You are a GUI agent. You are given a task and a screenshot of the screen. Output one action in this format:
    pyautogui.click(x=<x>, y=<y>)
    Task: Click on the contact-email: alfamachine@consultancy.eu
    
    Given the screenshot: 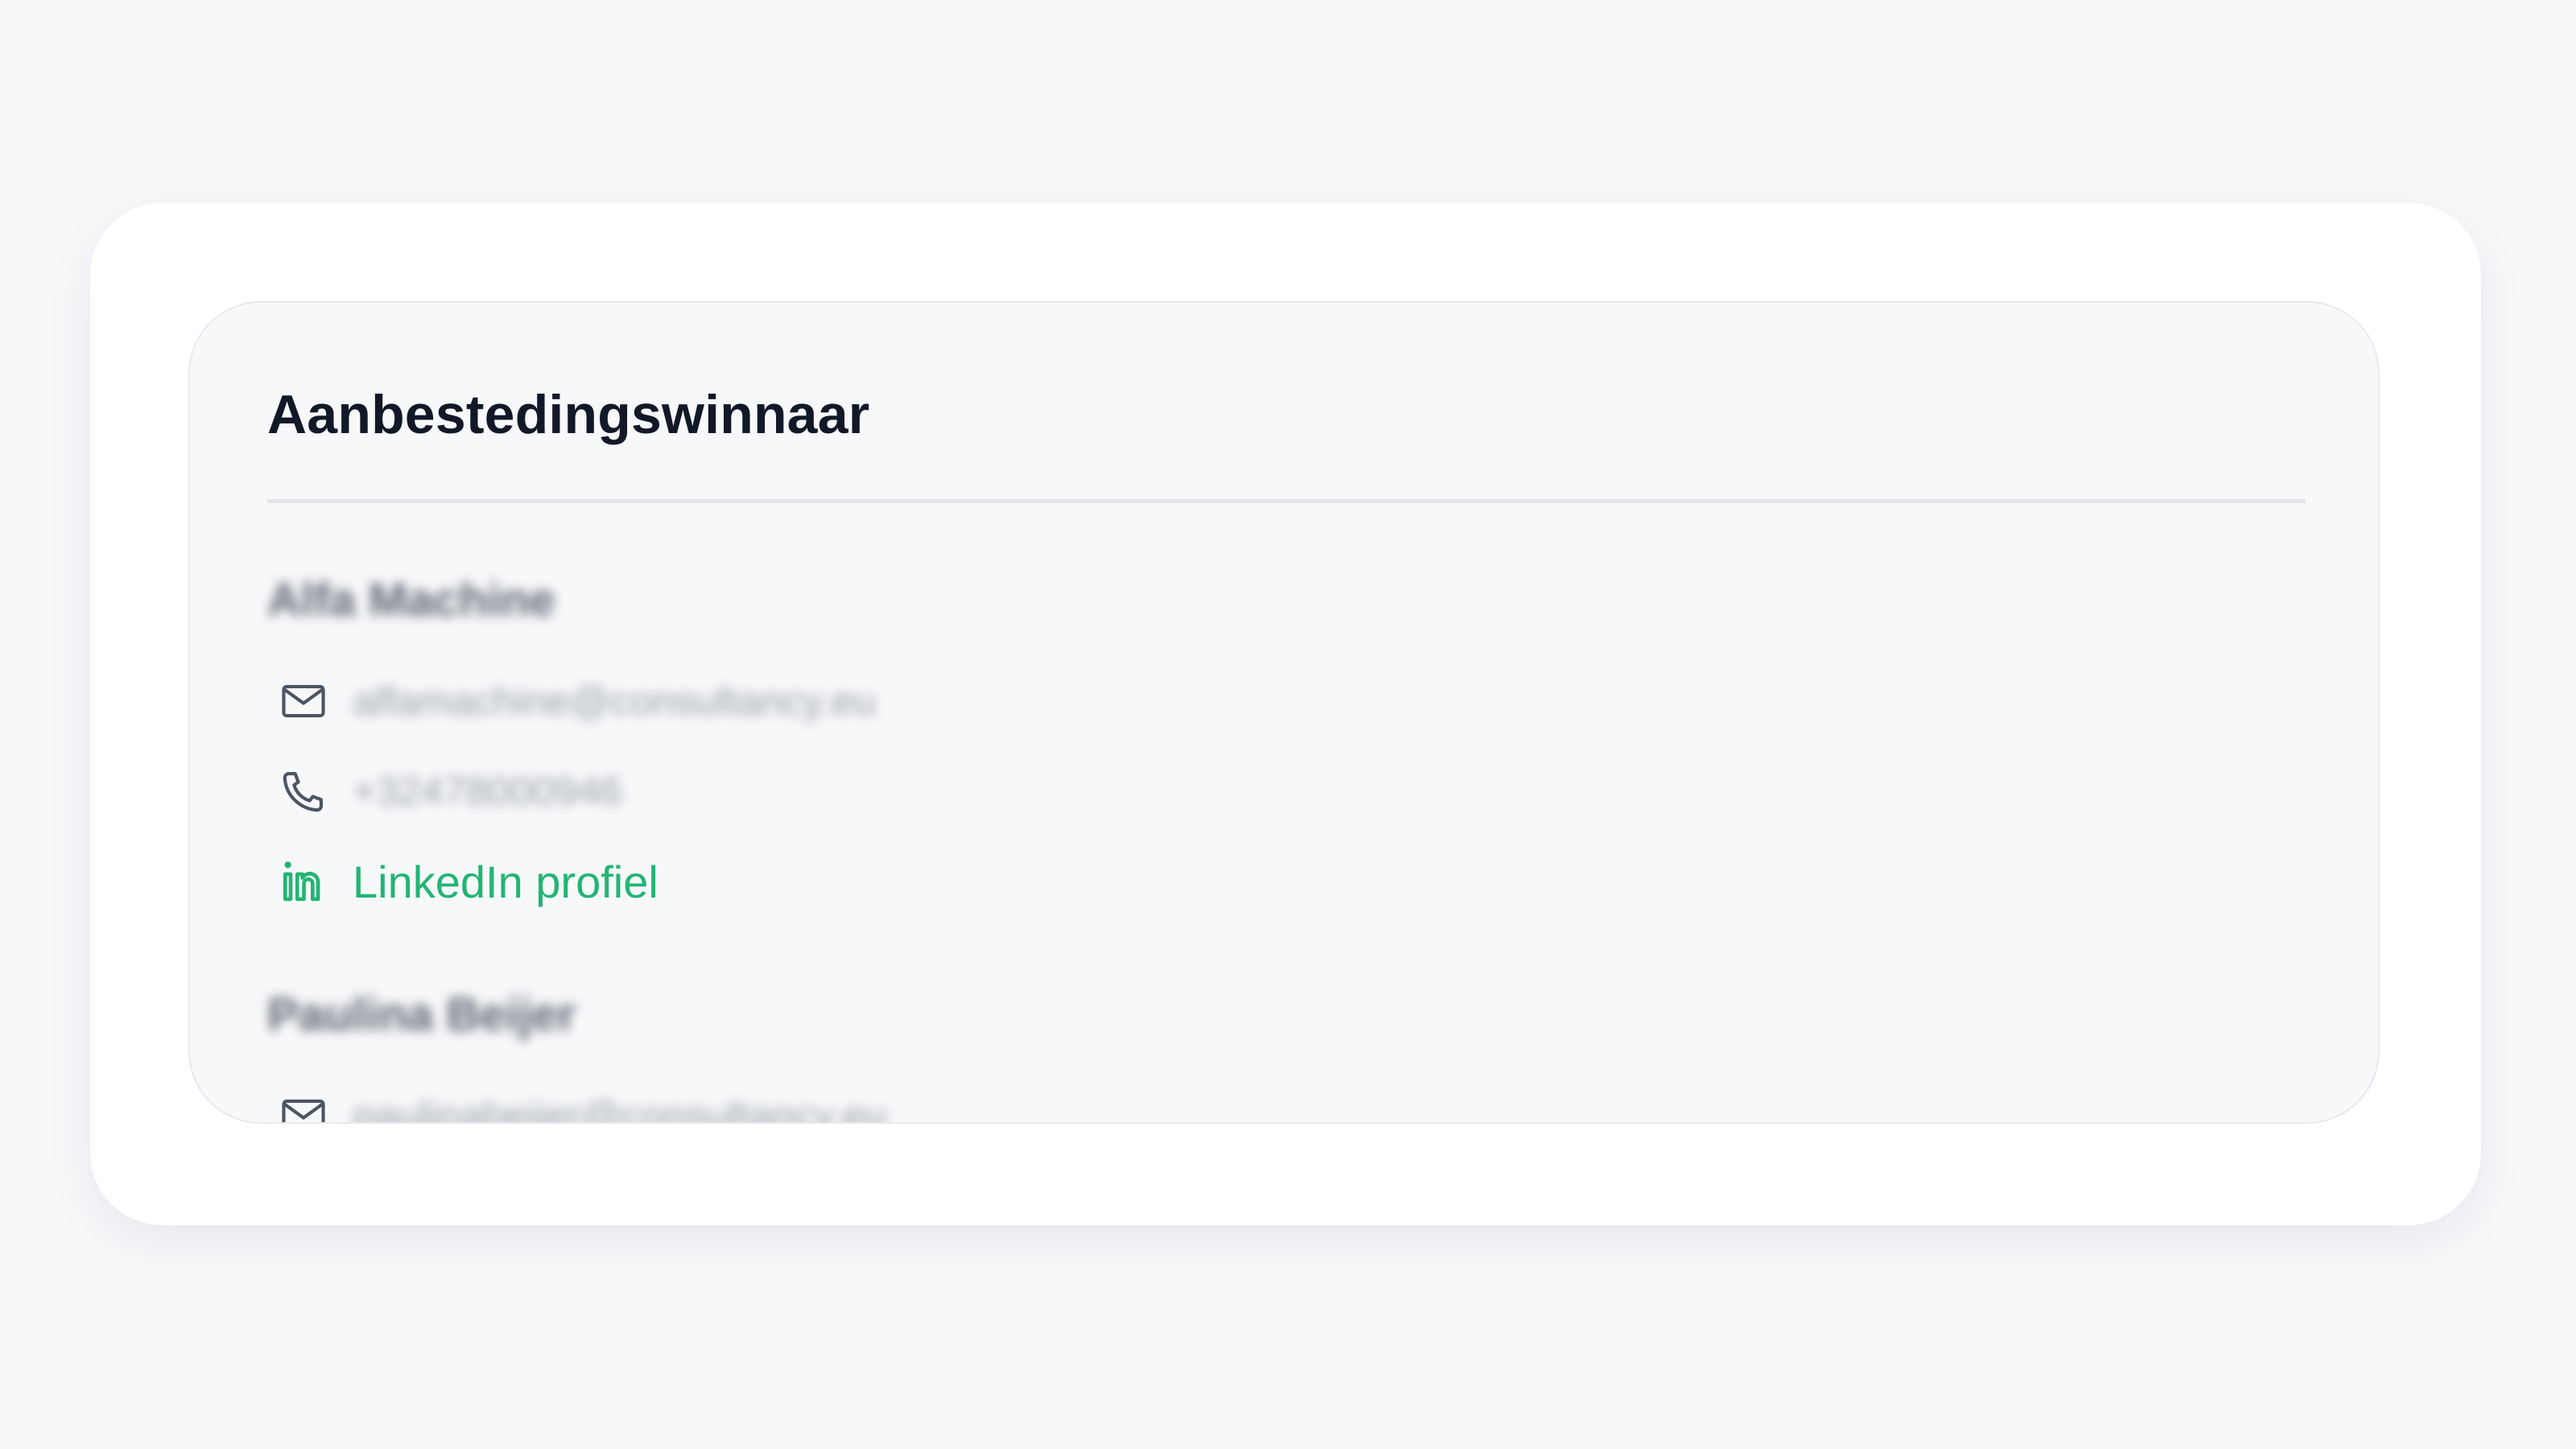 What is the action you would take?
    pyautogui.click(x=614, y=701)
    